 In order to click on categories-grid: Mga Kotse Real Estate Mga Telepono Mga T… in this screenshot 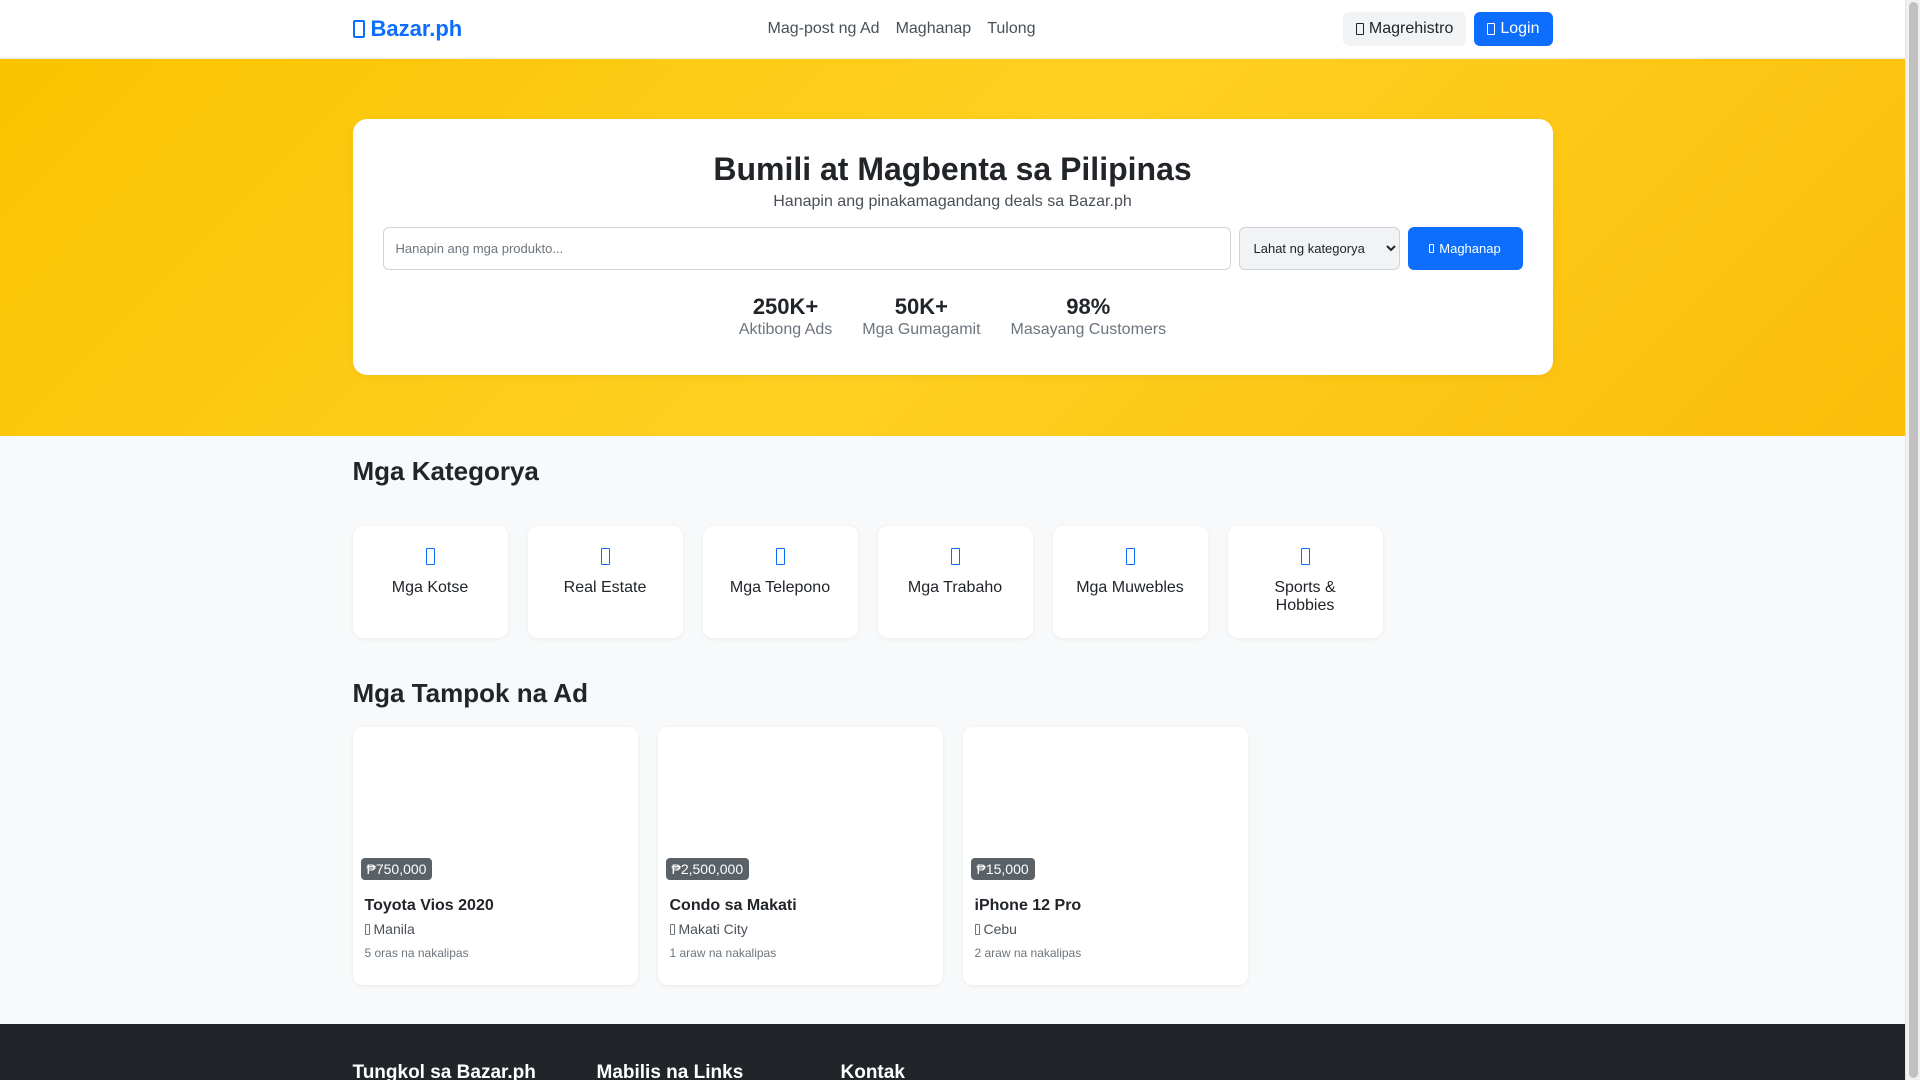, I will do `click(952, 582)`.